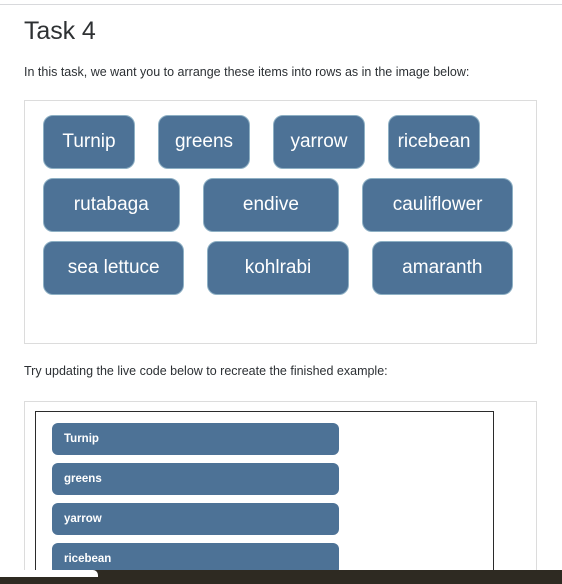 Image resolution: width=562 pixels, height=584 pixels. What do you see at coordinates (195, 518) in the screenshot?
I see `list-item: yarrow` at bounding box center [195, 518].